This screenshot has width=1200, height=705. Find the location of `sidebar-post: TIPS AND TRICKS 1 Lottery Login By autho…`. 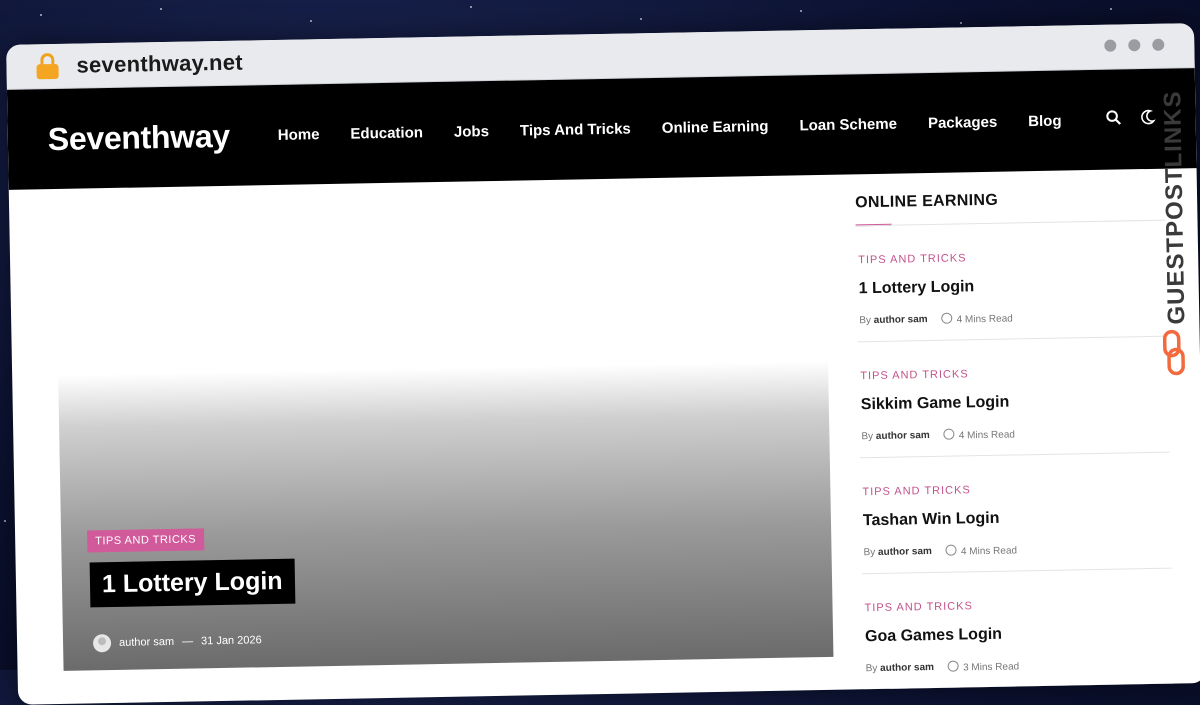

sidebar-post: TIPS AND TRICKS 1 Lottery Login By autho… is located at coordinates (1011, 281).